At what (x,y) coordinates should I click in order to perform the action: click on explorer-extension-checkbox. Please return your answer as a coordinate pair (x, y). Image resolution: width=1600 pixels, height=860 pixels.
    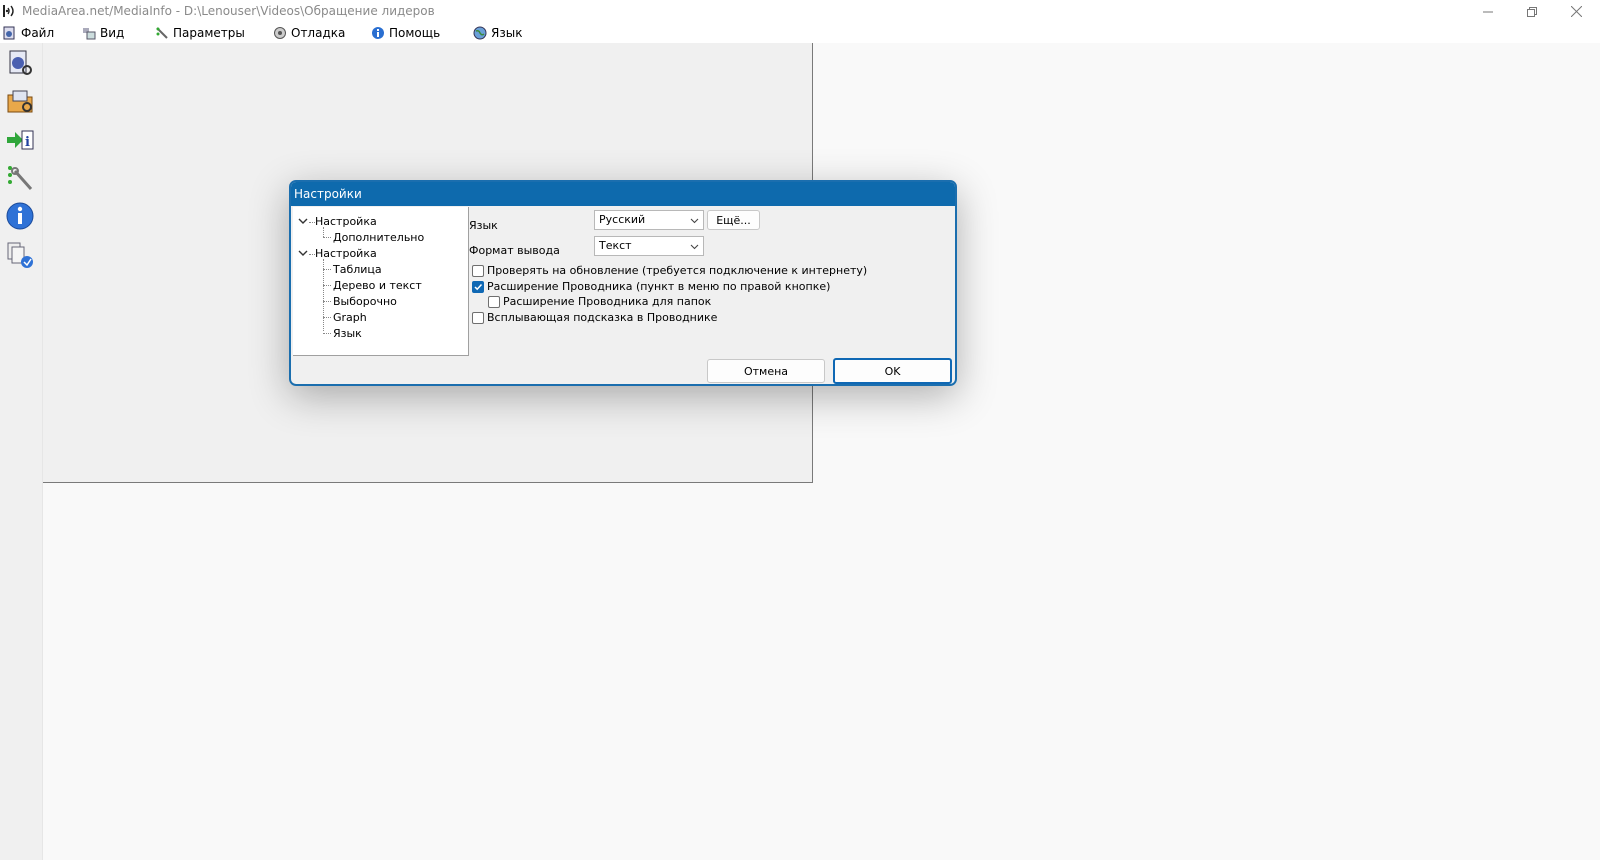
    Looking at the image, I should click on (478, 287).